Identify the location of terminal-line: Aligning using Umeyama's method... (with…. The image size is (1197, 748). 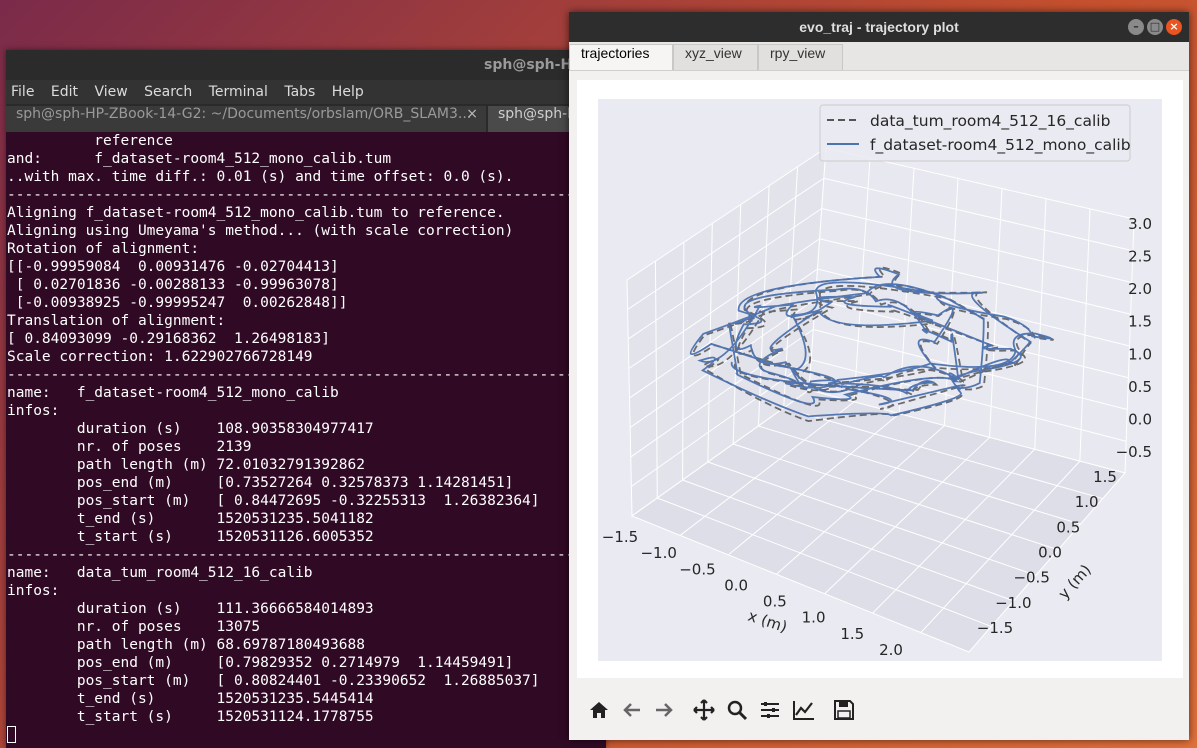
(260, 231).